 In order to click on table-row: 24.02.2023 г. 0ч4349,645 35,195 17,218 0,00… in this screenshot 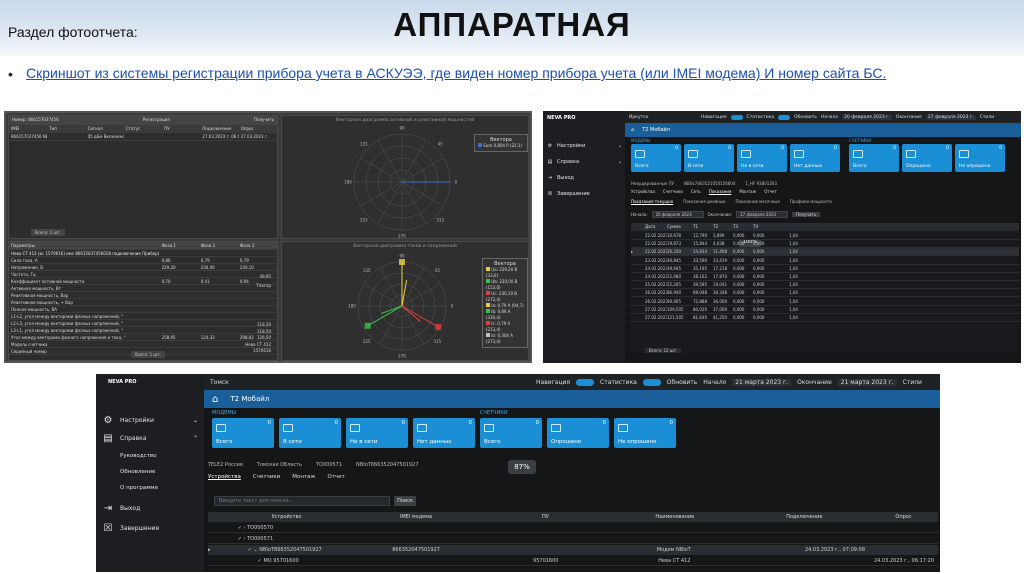, I will do `click(825, 269)`.